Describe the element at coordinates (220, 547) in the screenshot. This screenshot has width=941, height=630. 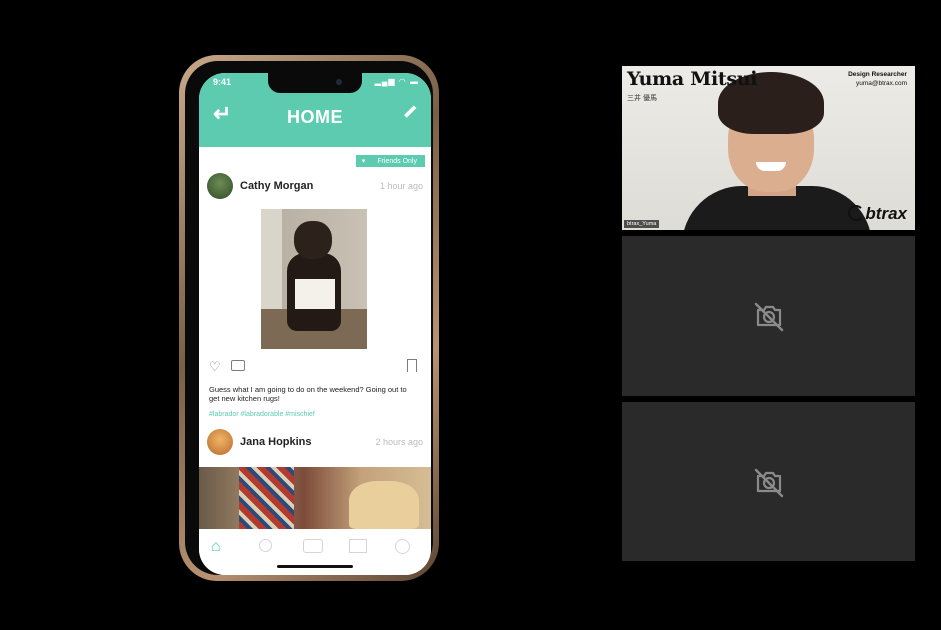
I see `home-tab-icon: ⌂` at that location.